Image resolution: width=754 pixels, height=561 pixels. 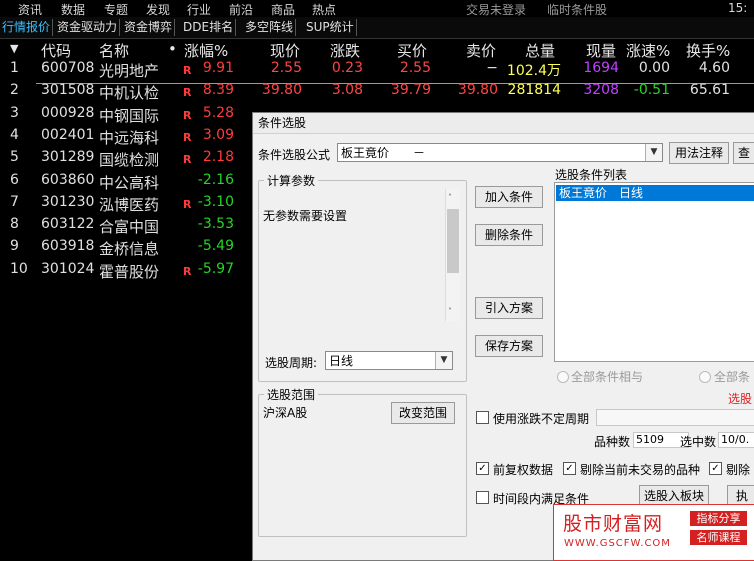 What do you see at coordinates (68, 246) in the screenshot?
I see `stock-code: 603918` at bounding box center [68, 246].